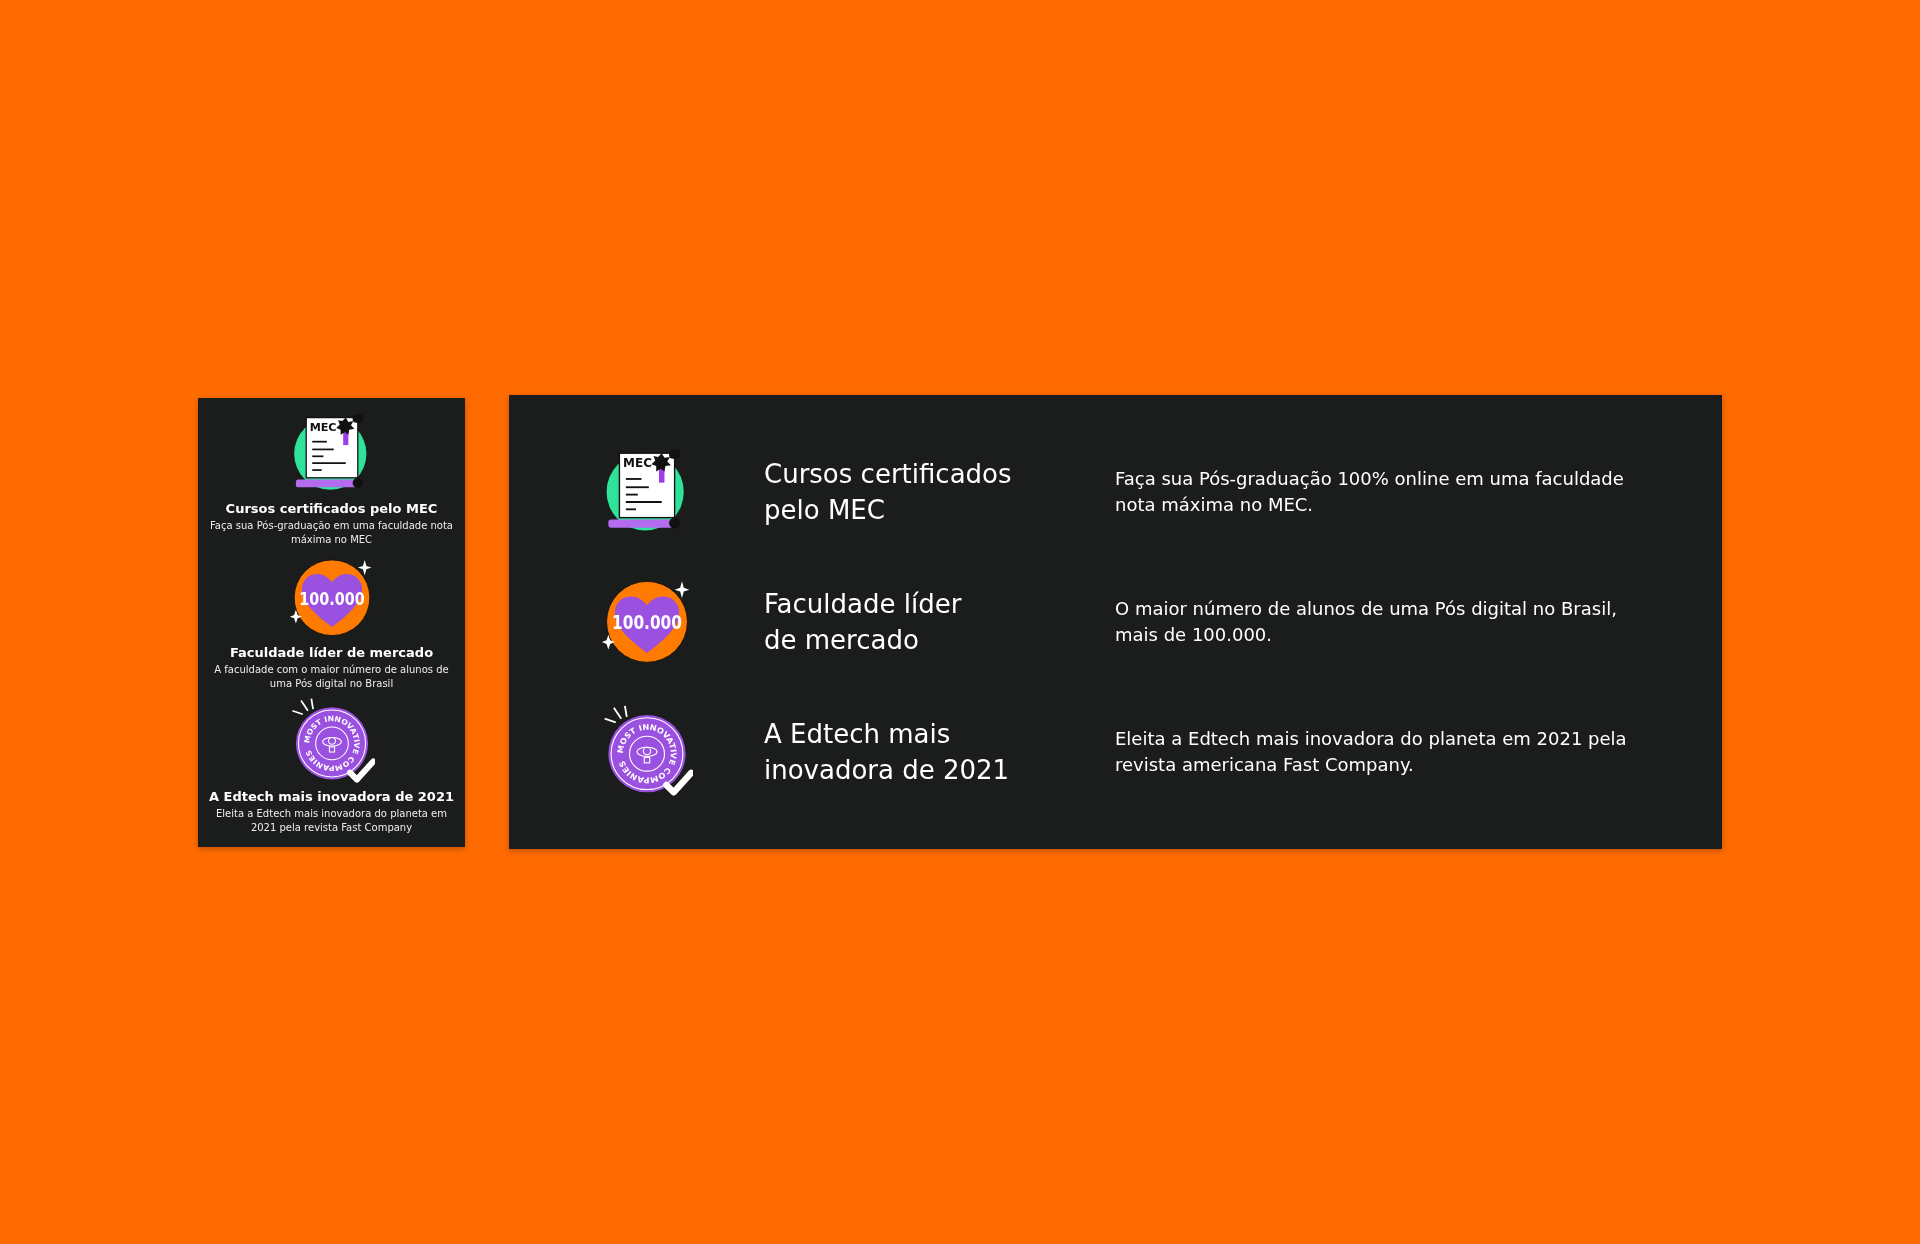 The height and width of the screenshot is (1244, 1920). I want to click on feature-description: Faça sua Pós-graduação em uma faculdade nota máxima no MEC, so click(331, 533).